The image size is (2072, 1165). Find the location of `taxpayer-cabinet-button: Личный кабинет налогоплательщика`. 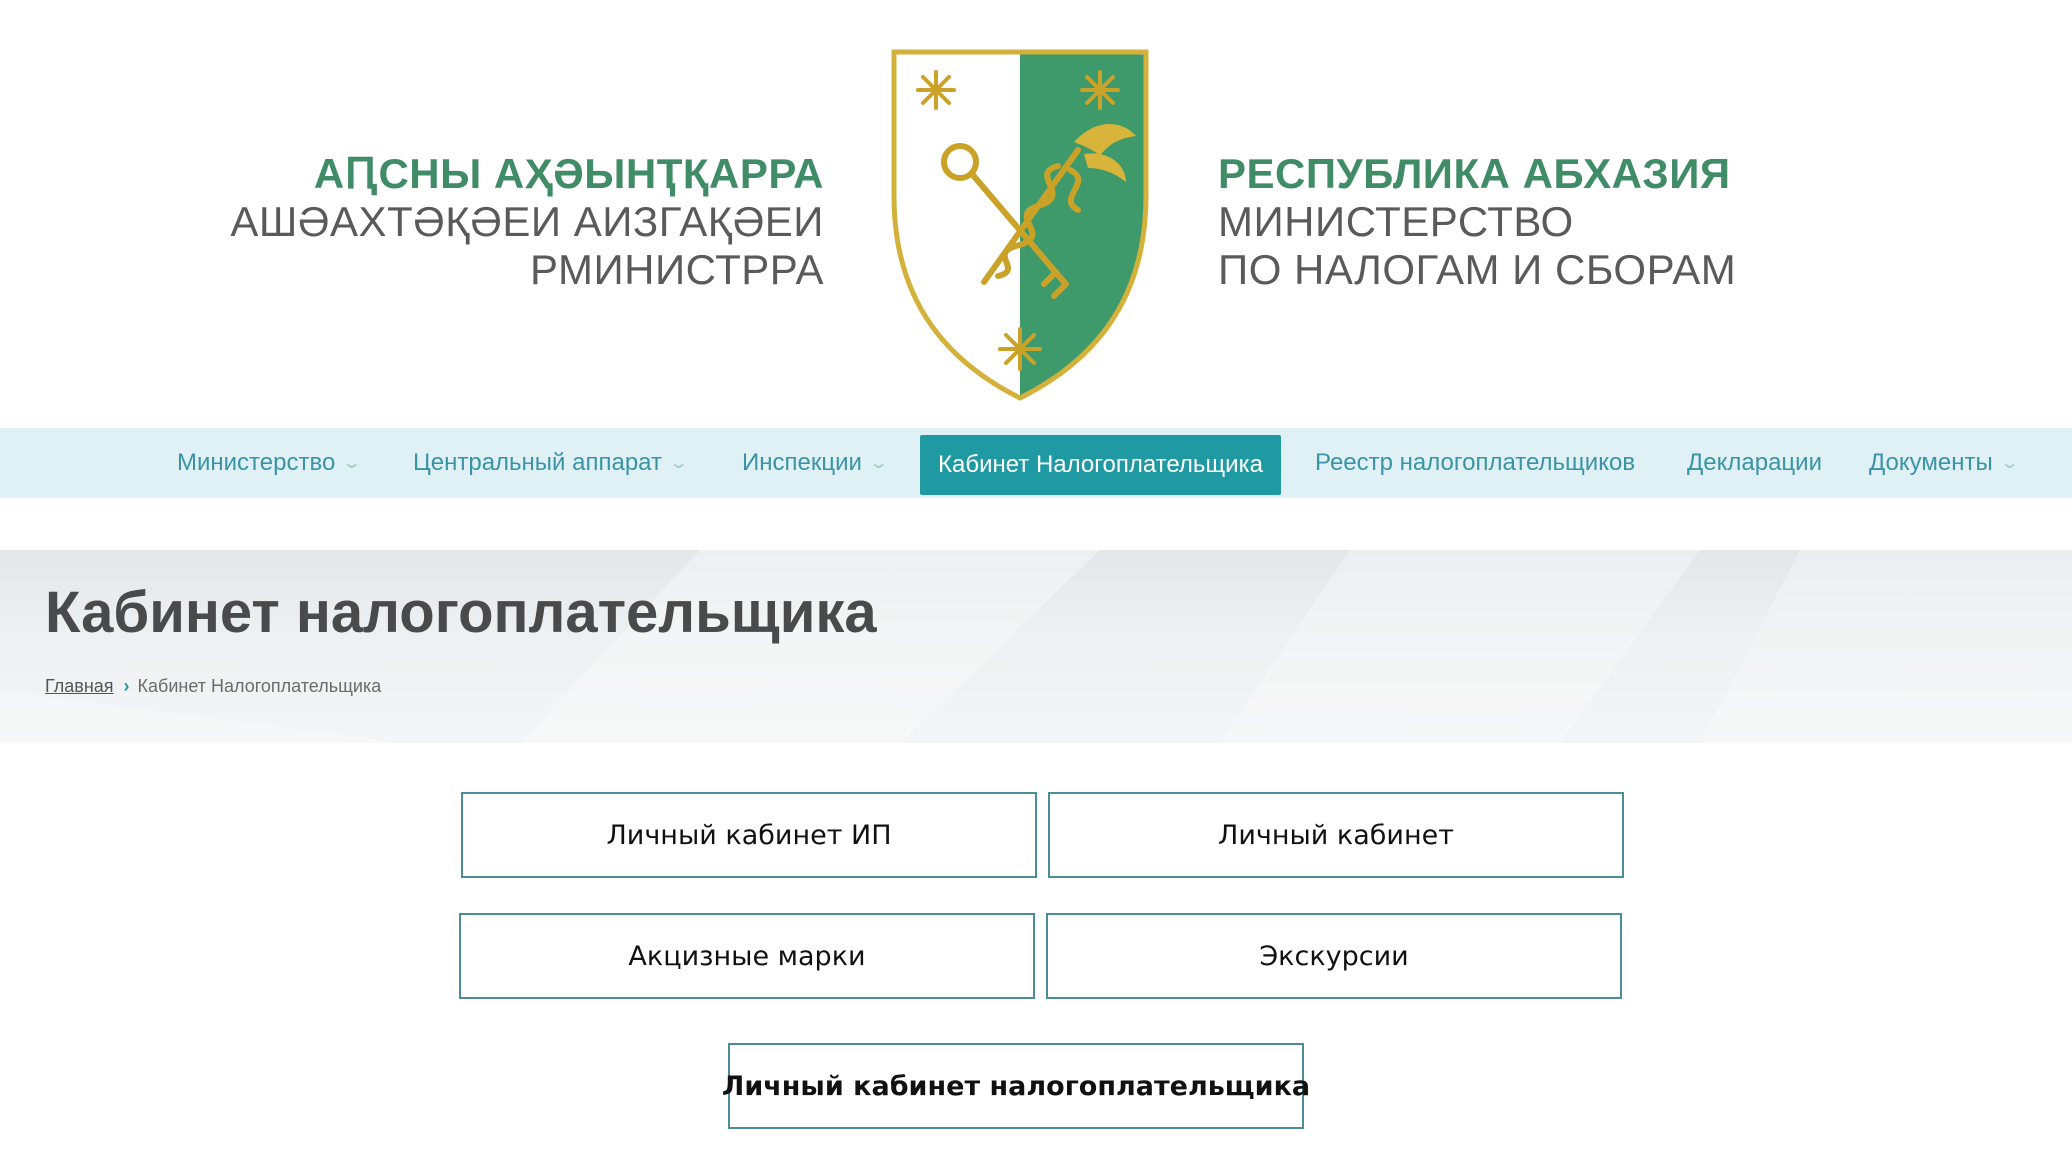

taxpayer-cabinet-button: Личный кабинет налогоплательщика is located at coordinates (1016, 1086).